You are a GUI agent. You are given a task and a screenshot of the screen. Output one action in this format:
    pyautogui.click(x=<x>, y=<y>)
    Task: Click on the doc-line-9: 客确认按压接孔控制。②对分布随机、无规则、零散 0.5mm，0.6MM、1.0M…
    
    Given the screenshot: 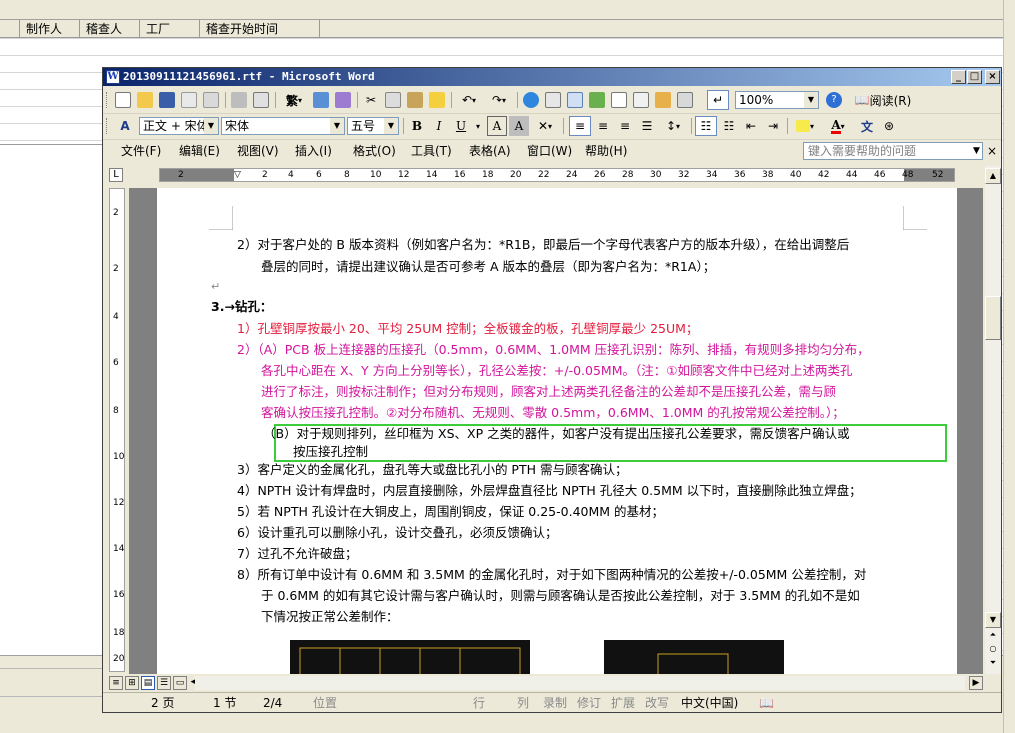 What is the action you would take?
    pyautogui.click(x=553, y=413)
    